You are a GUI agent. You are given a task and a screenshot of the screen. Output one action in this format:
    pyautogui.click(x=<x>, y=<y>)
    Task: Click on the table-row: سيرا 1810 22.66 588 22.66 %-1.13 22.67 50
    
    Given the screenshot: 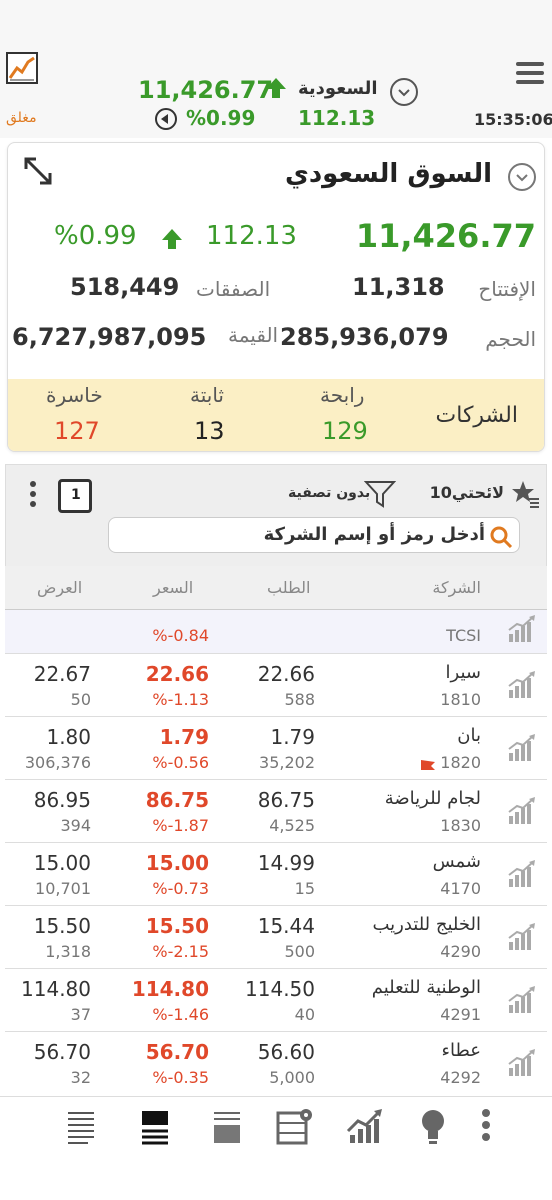 What is the action you would take?
    pyautogui.click(x=276, y=685)
    